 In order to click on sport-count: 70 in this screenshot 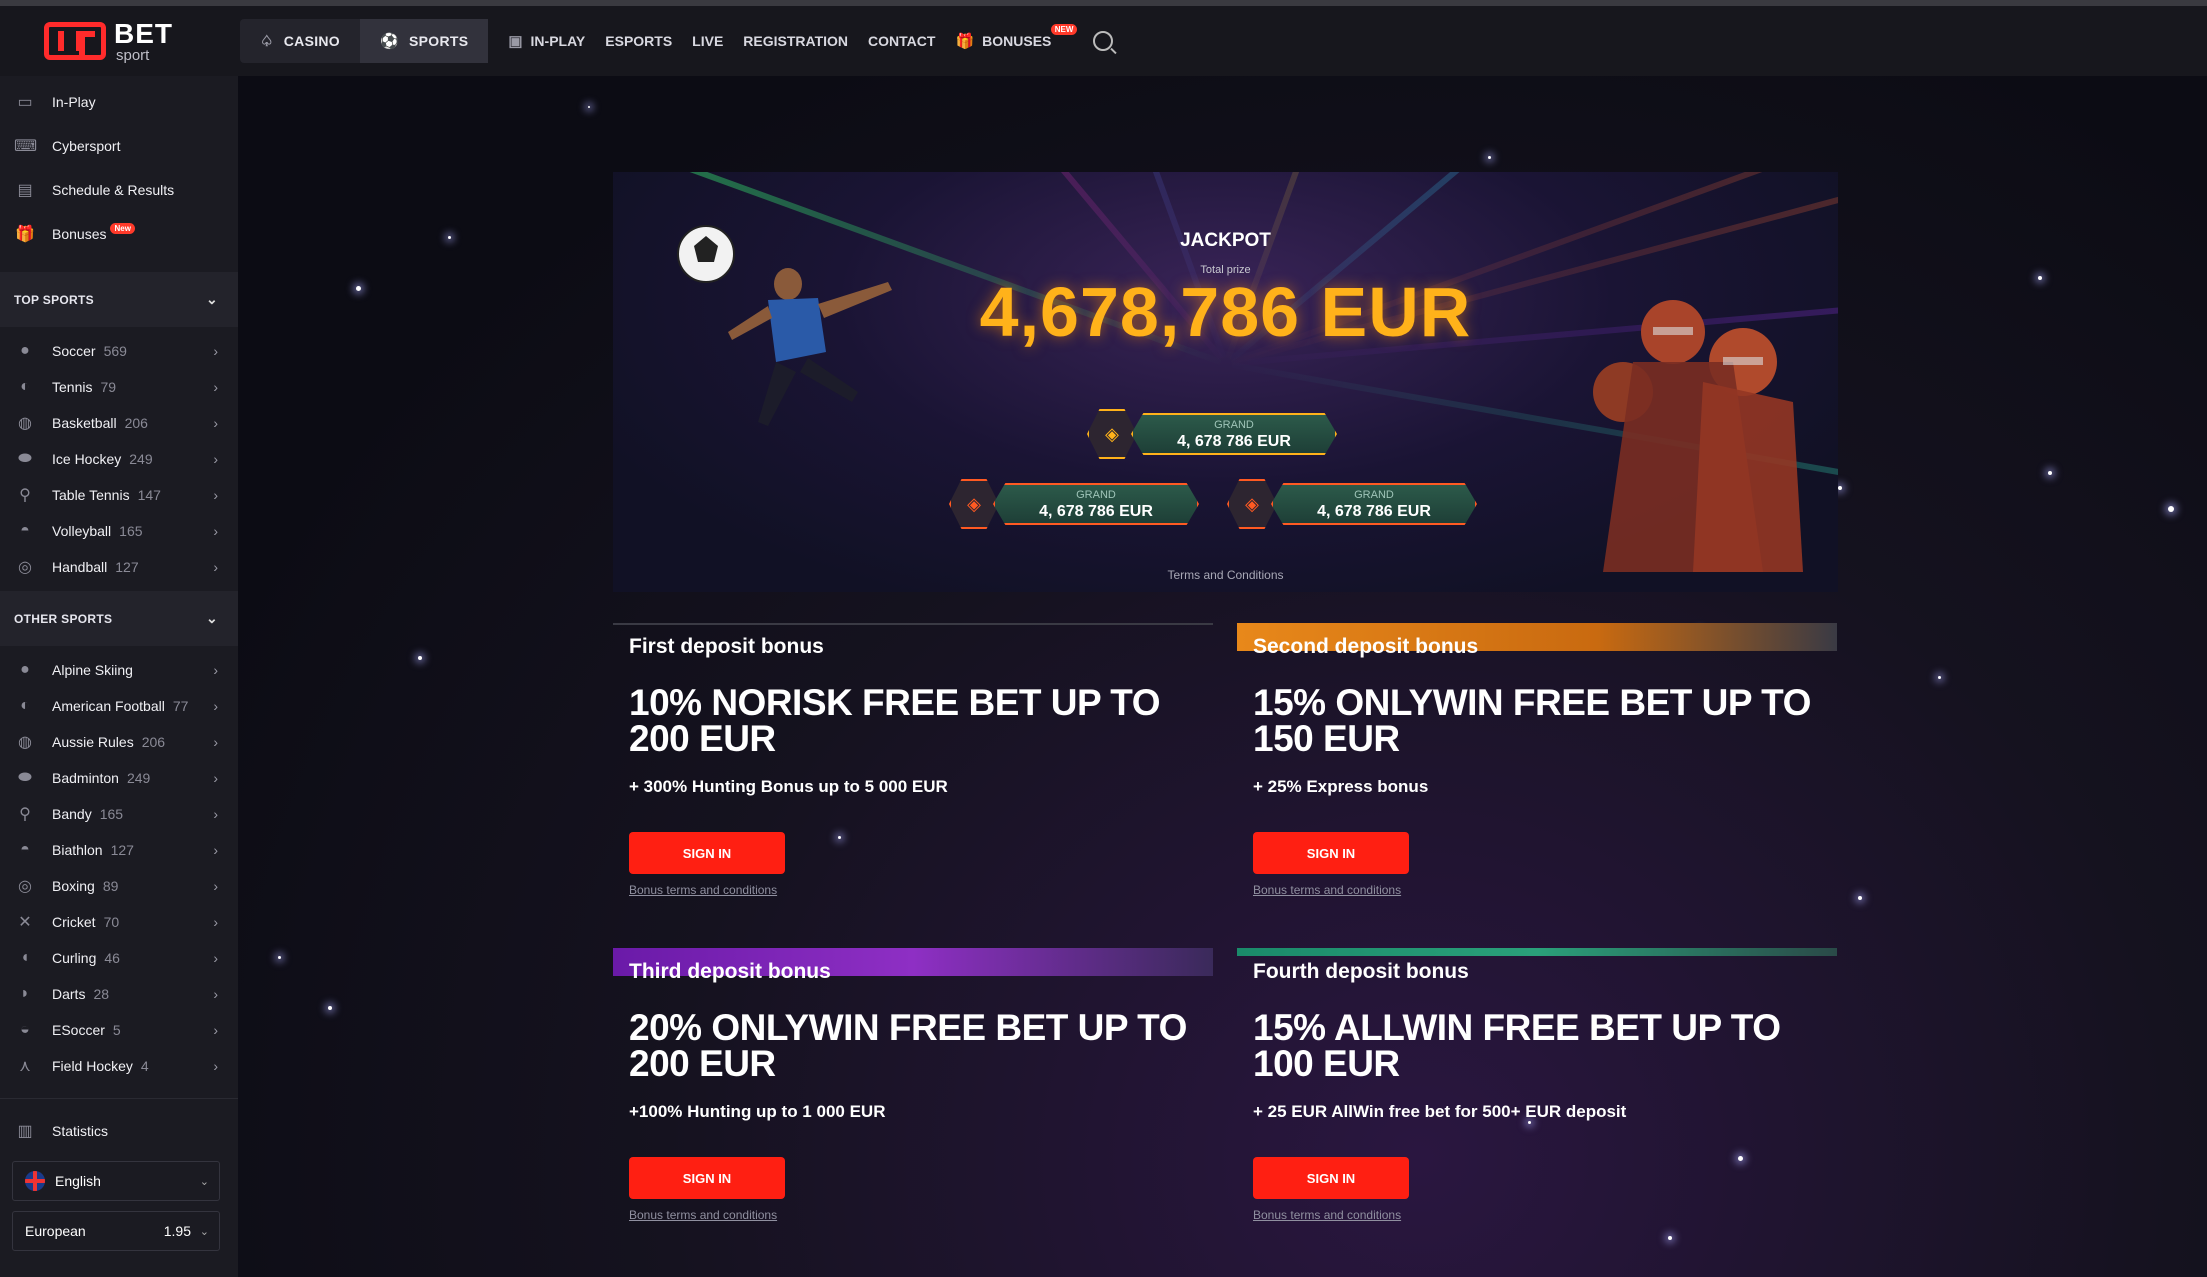, I will do `click(111, 922)`.